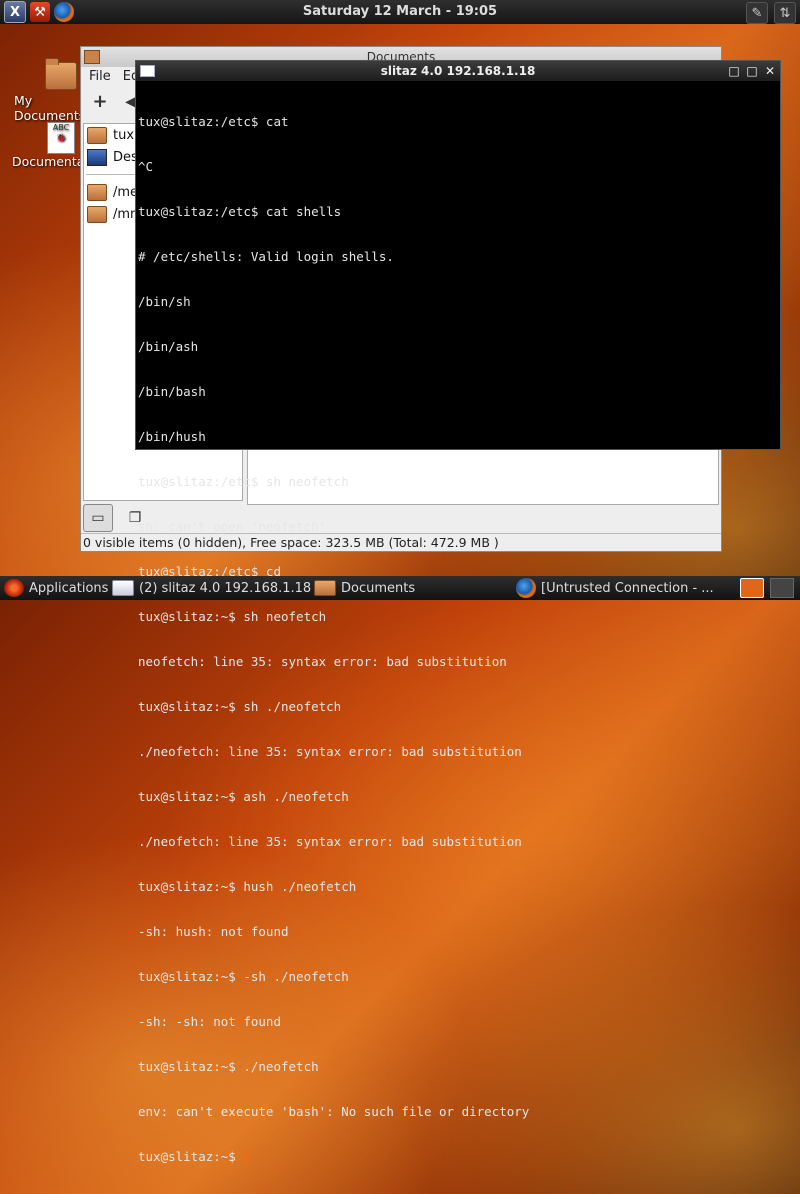 This screenshot has height=1194, width=800. What do you see at coordinates (100, 77) in the screenshot?
I see `menu-file: File` at bounding box center [100, 77].